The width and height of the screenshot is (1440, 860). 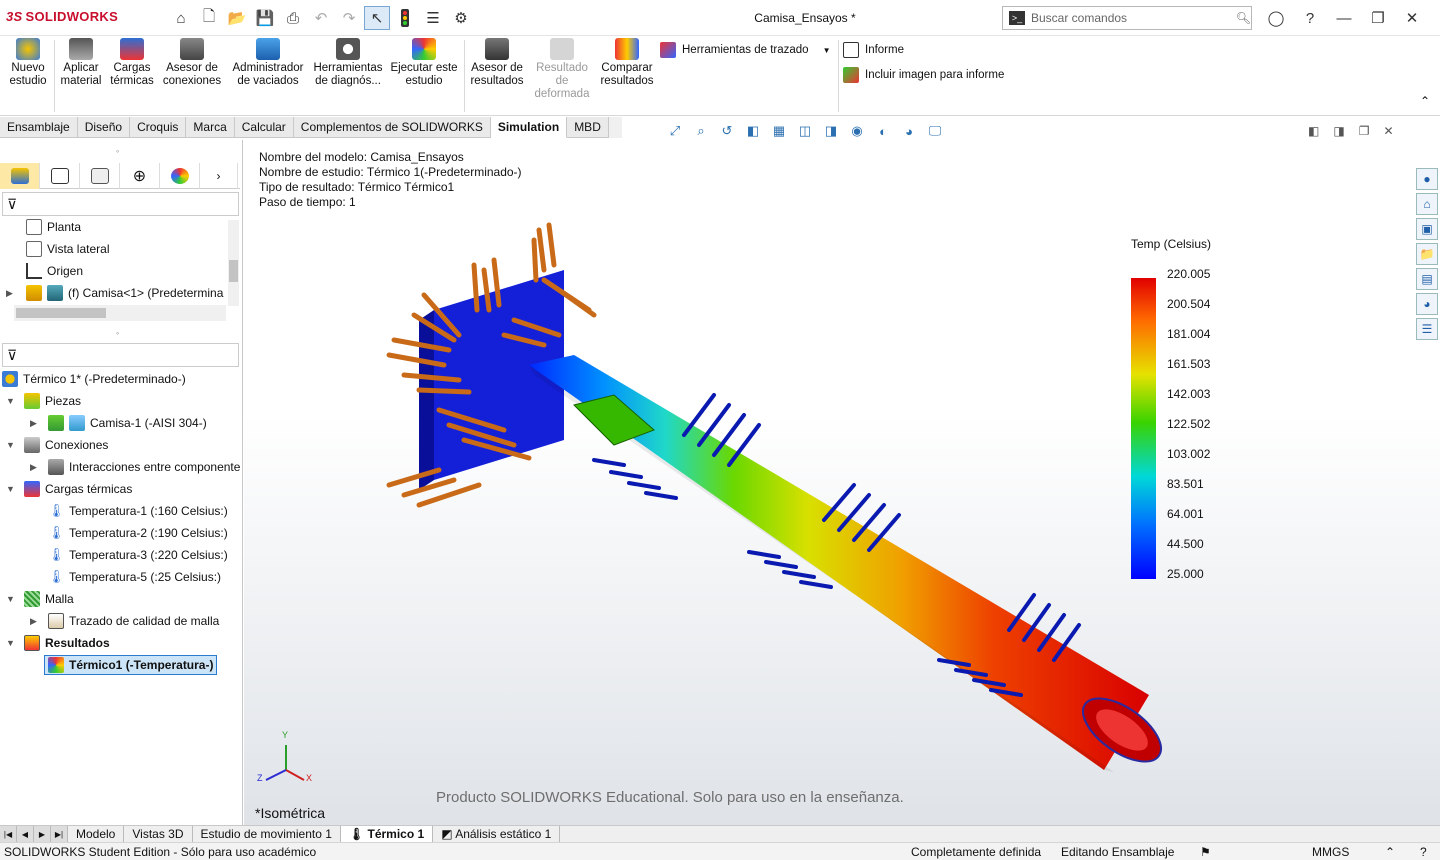 I want to click on help-status-icon: ?, so click(x=1423, y=852).